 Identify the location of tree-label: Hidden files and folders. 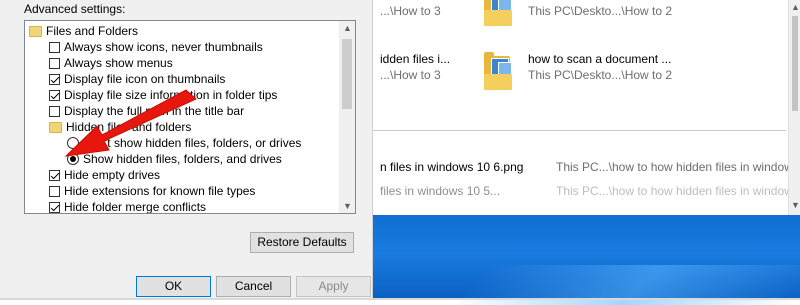
(129, 127).